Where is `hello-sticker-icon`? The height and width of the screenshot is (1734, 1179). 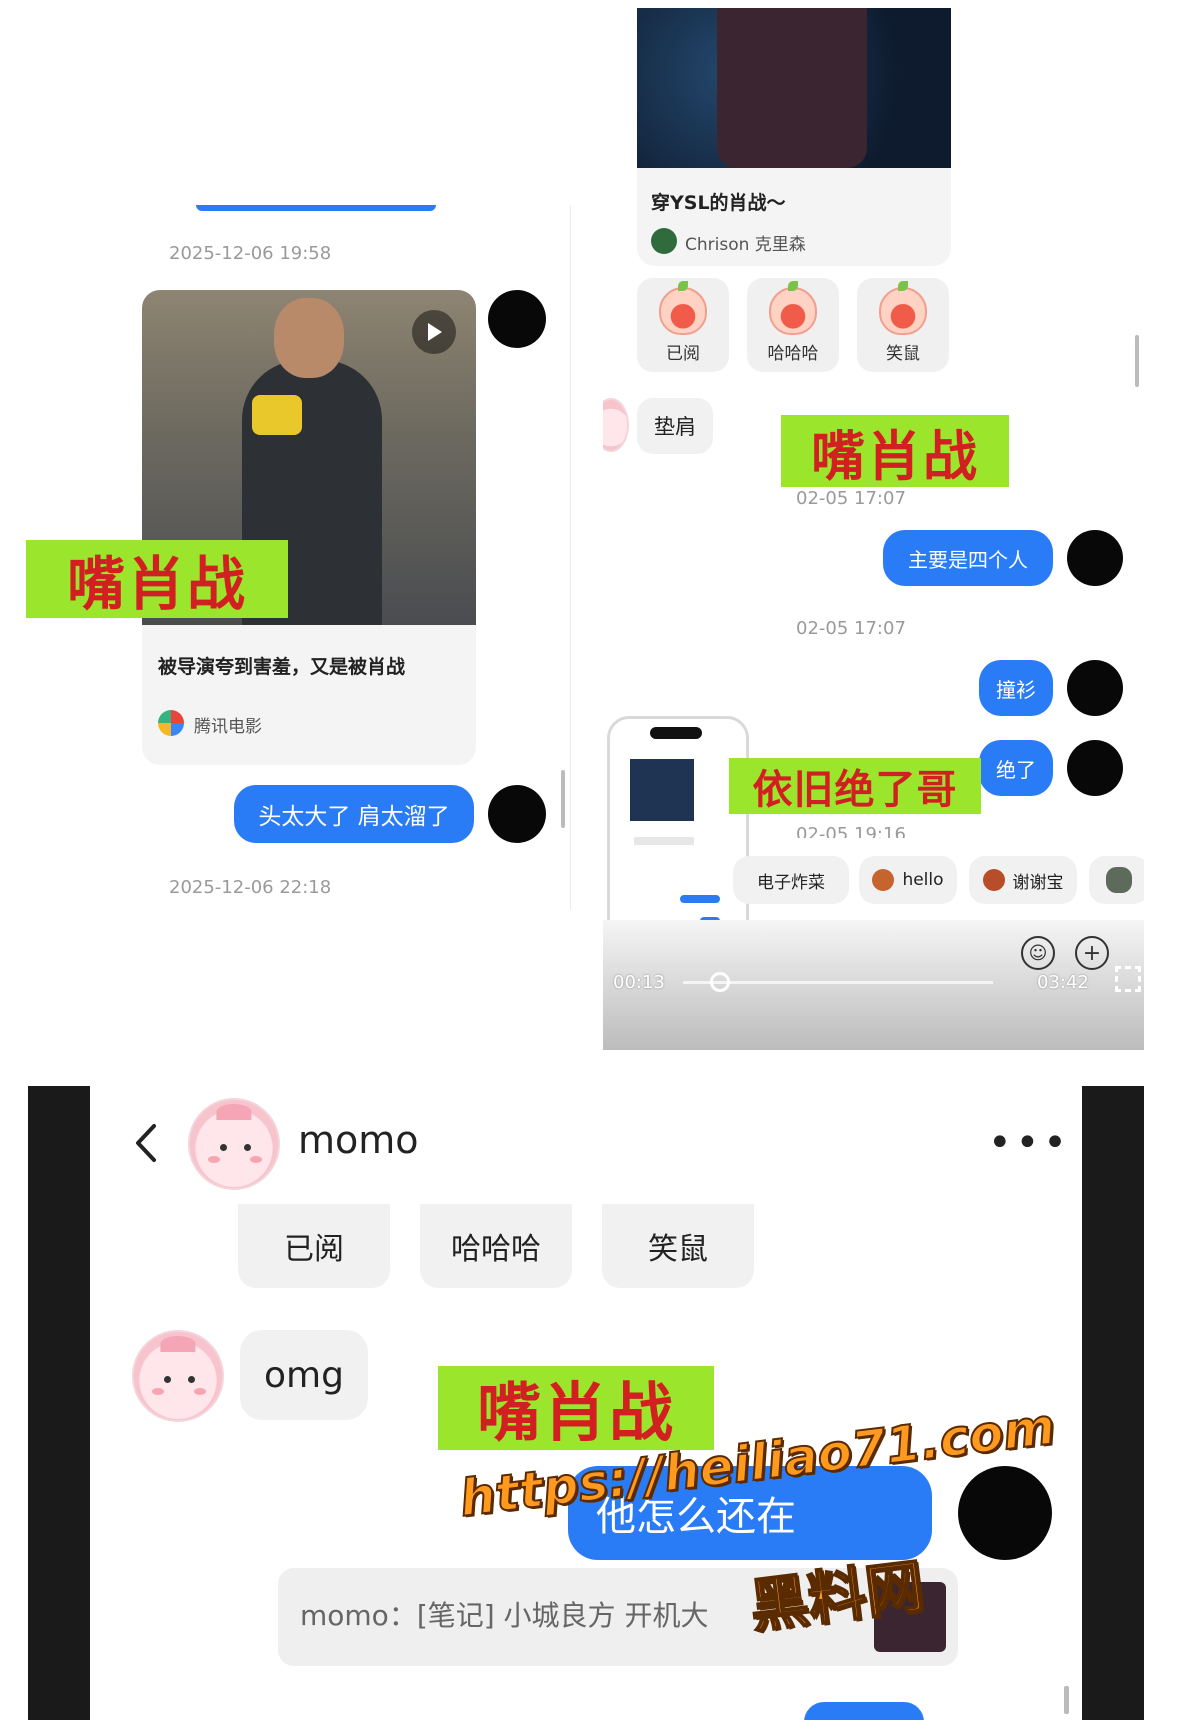
hello-sticker-icon is located at coordinates (883, 880).